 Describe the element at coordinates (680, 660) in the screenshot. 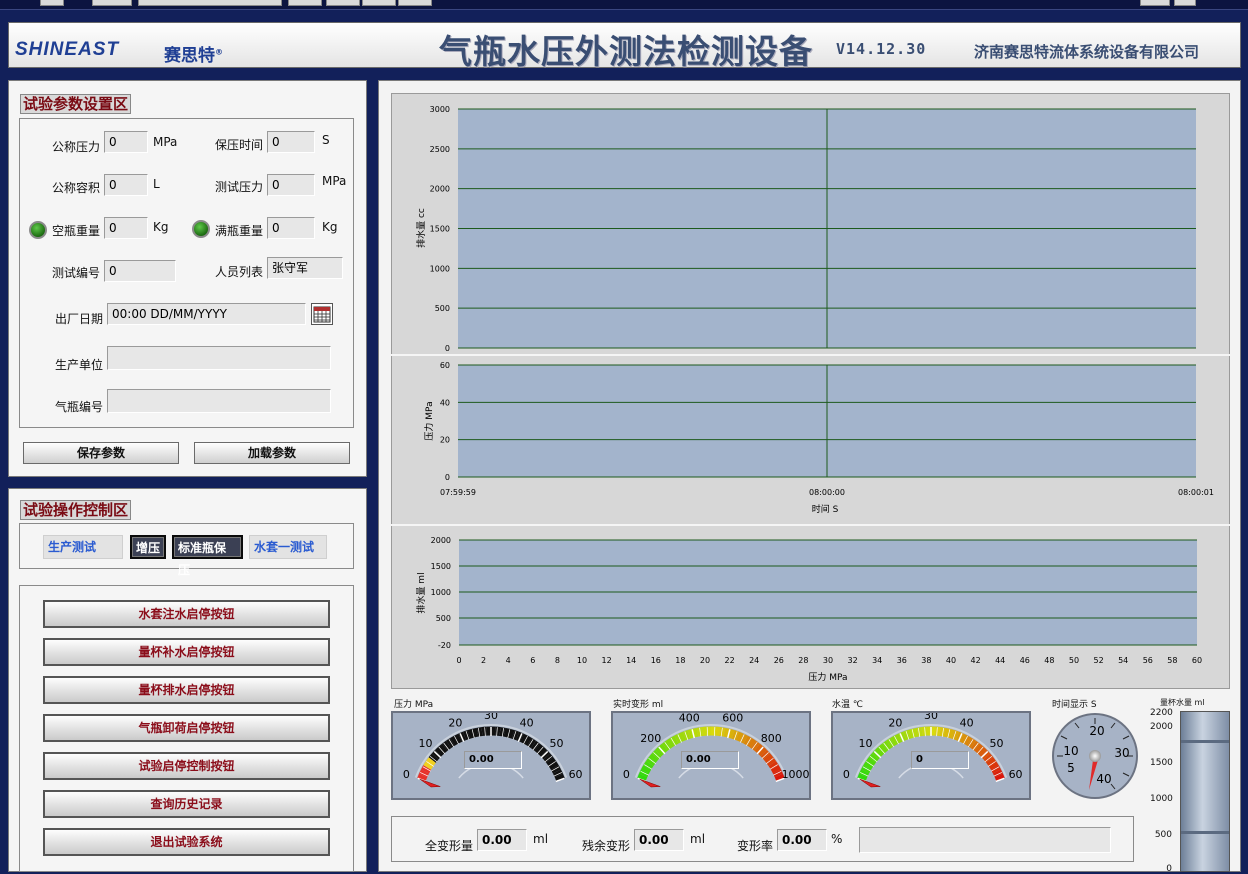

I see `x-tick-label: 18` at that location.